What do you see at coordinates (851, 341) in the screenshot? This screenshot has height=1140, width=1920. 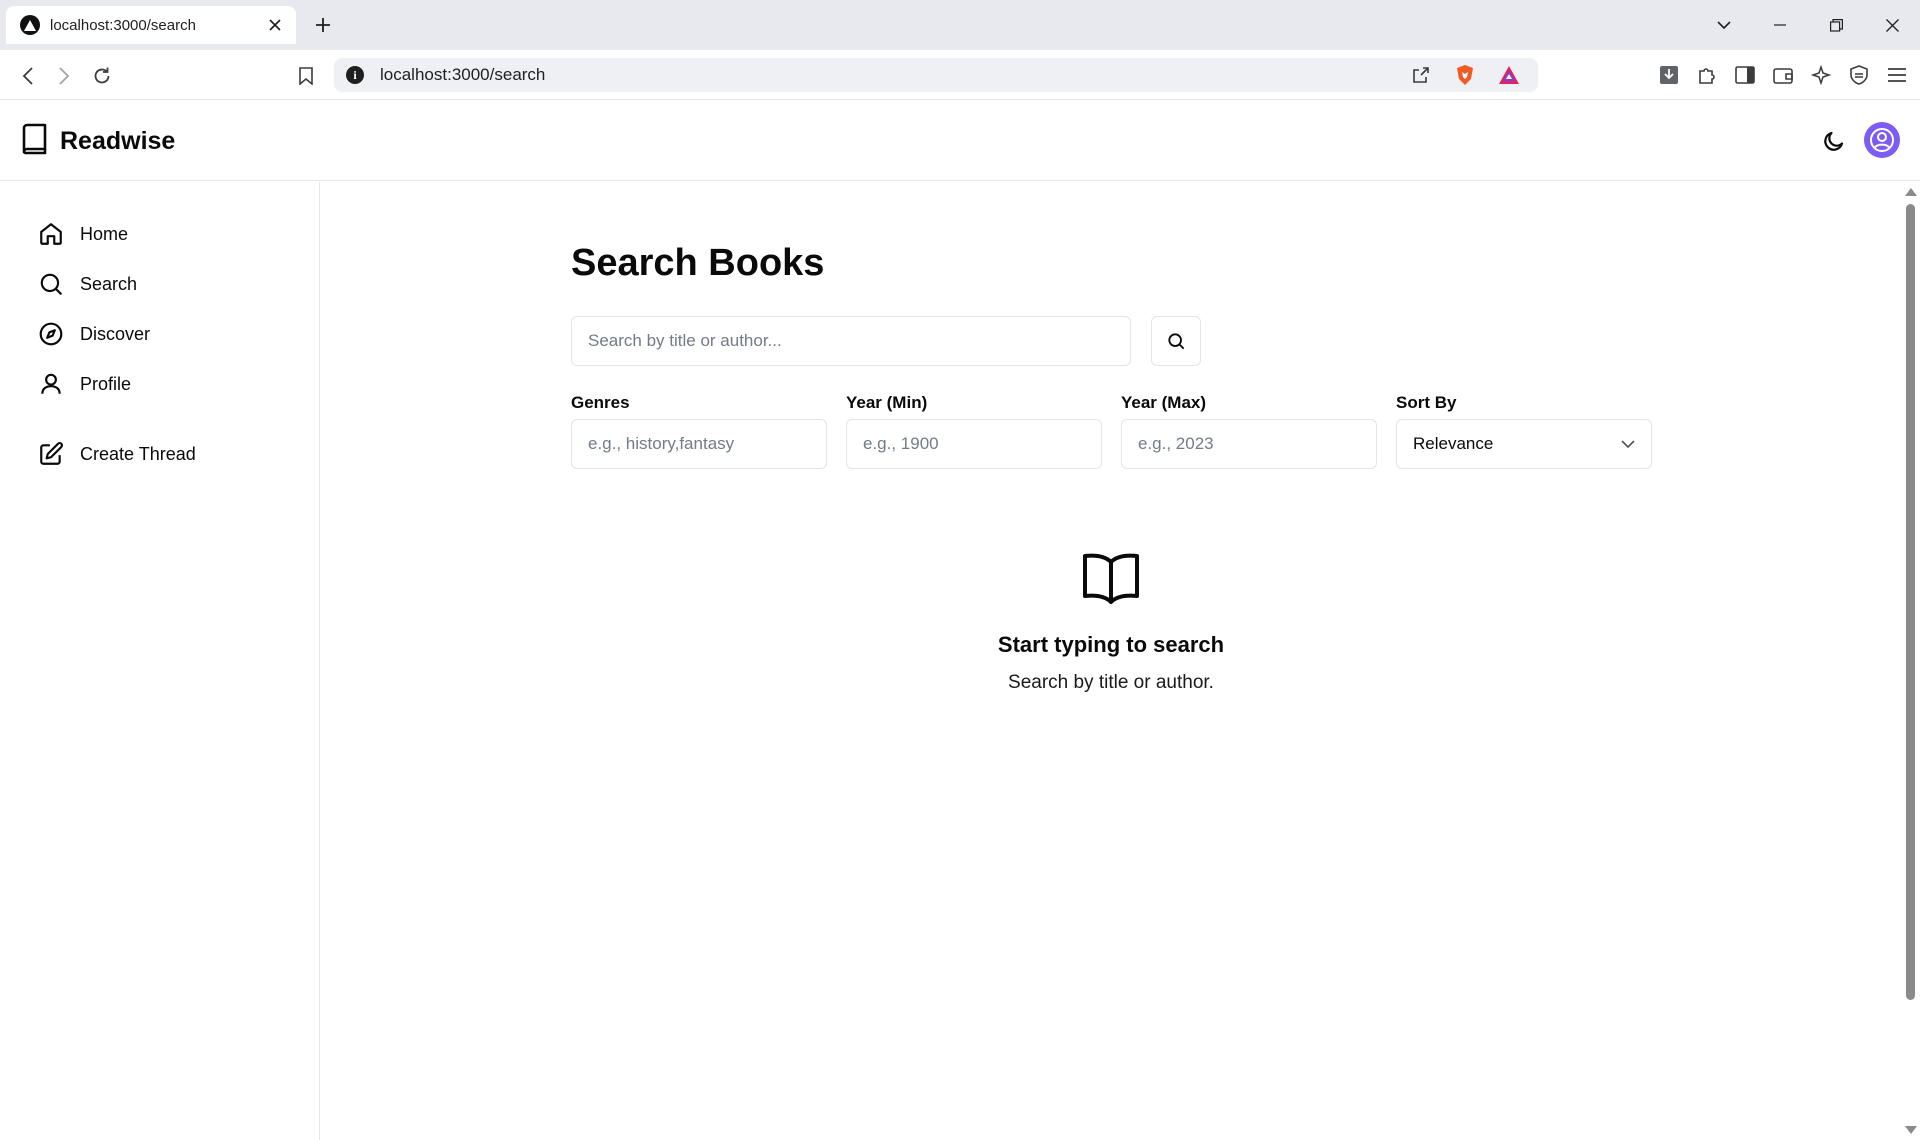 I see `search-input` at bounding box center [851, 341].